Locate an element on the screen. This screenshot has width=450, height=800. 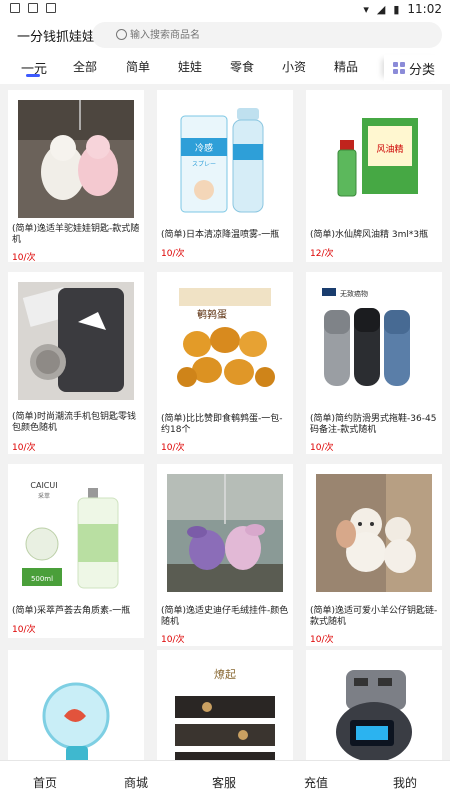
app-title: 一分钱抓娃娃 is located at coordinates (56, 37).